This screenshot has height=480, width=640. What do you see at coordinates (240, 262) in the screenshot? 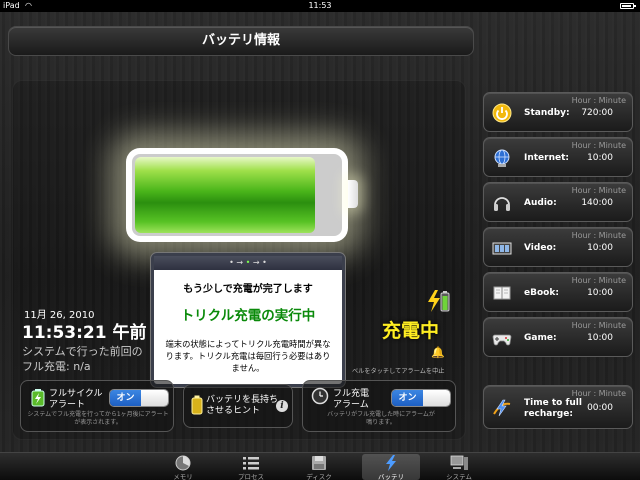
I see `step-arrow-1: →` at bounding box center [240, 262].